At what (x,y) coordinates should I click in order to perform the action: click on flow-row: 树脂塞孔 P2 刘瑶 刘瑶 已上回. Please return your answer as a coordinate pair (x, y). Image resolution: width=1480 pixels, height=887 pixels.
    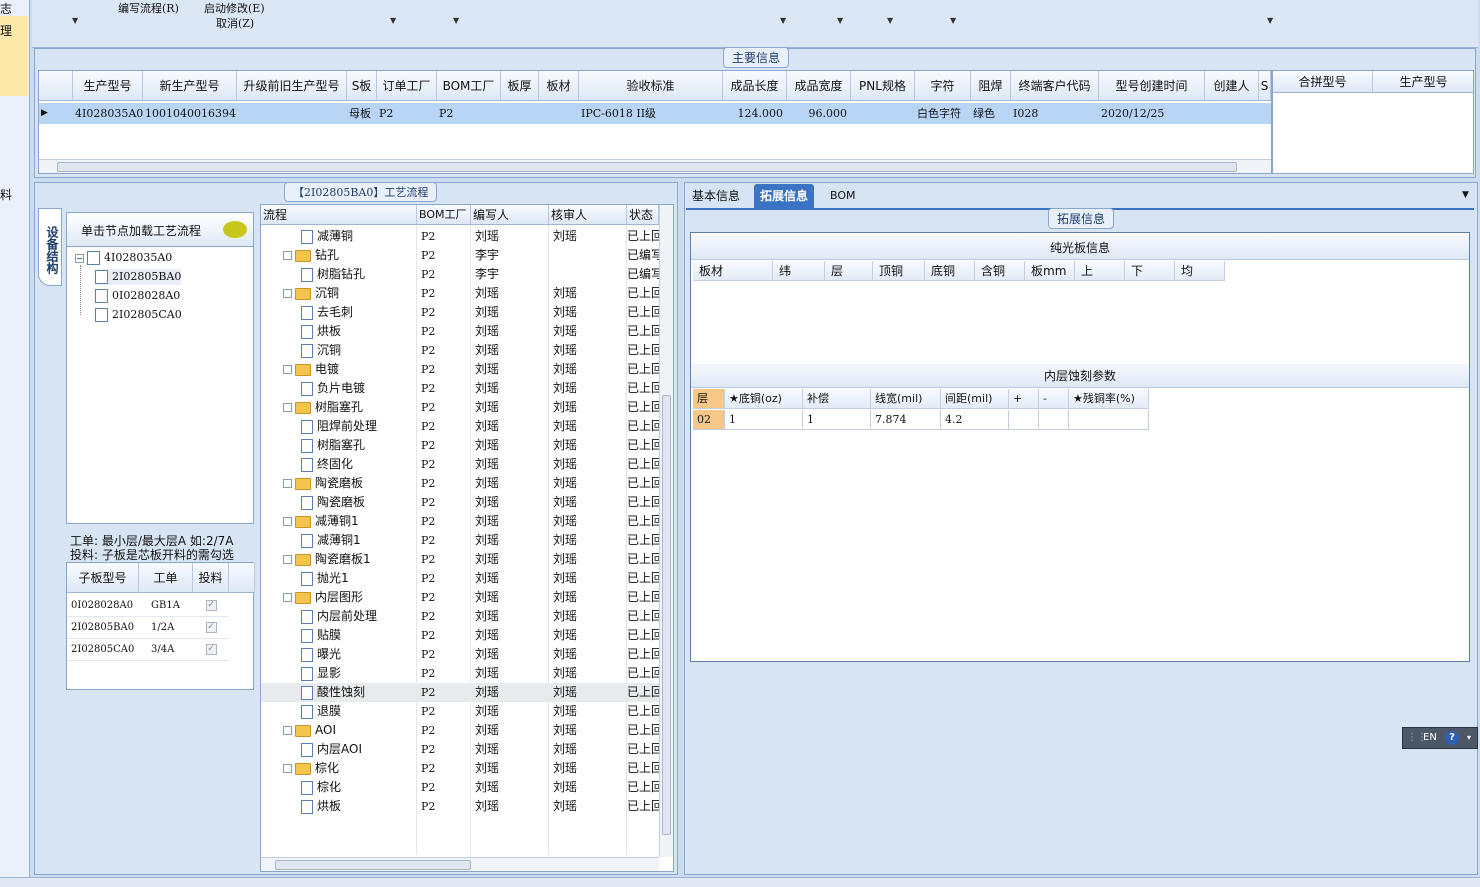
    Looking at the image, I should click on (460, 407).